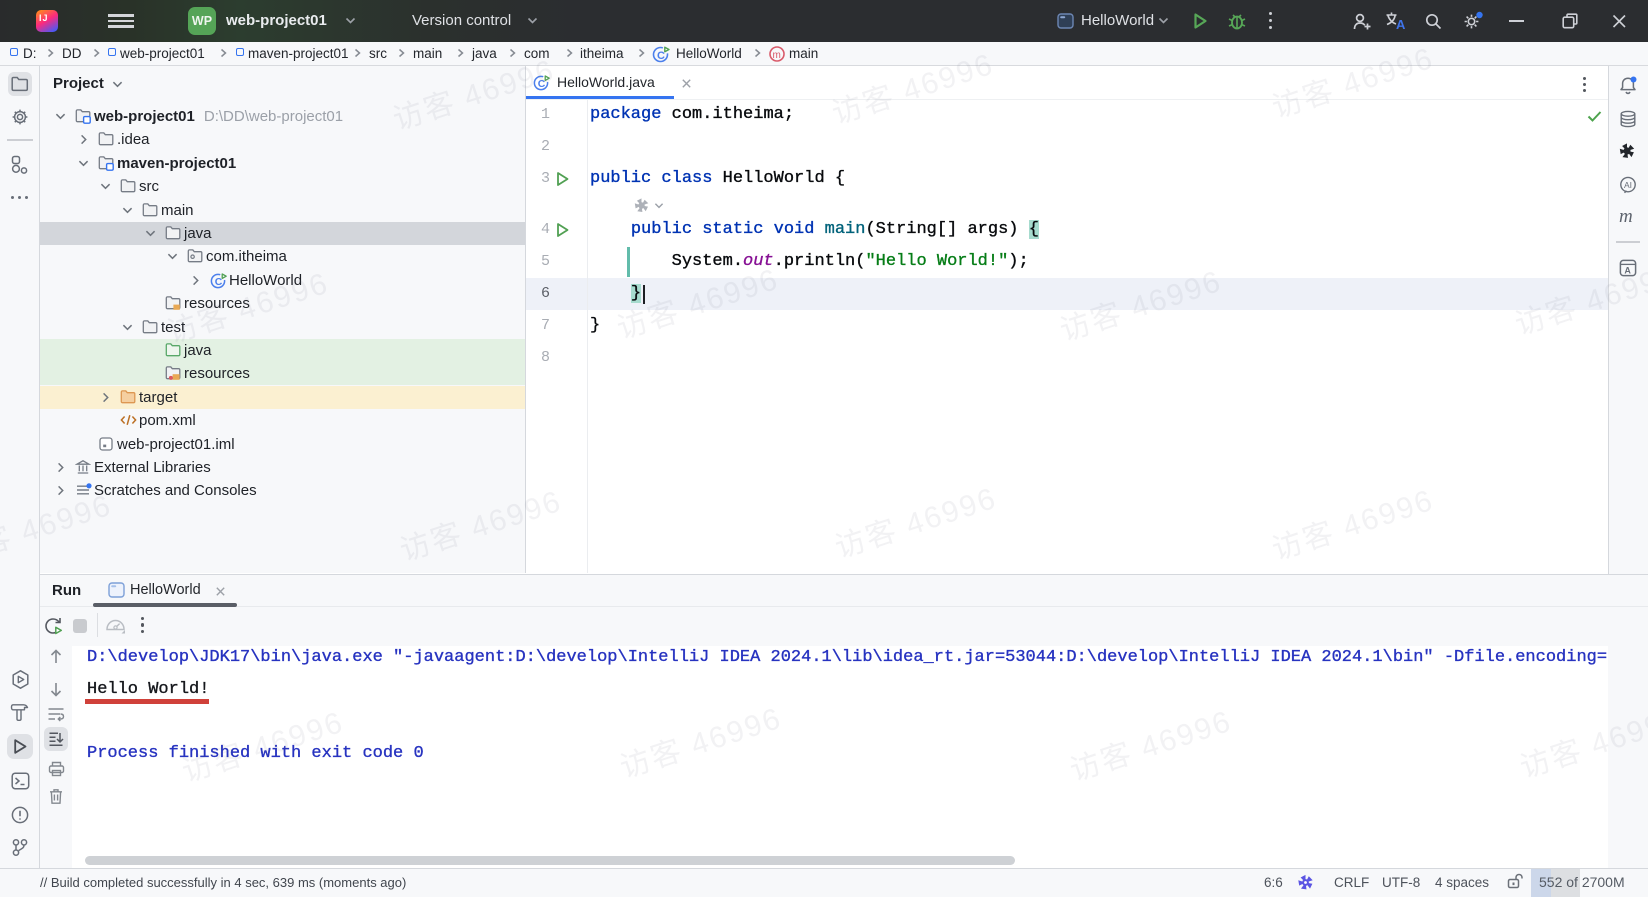 Image resolution: width=1648 pixels, height=897 pixels. What do you see at coordinates (777, 55) in the screenshot?
I see `svg-text: m` at bounding box center [777, 55].